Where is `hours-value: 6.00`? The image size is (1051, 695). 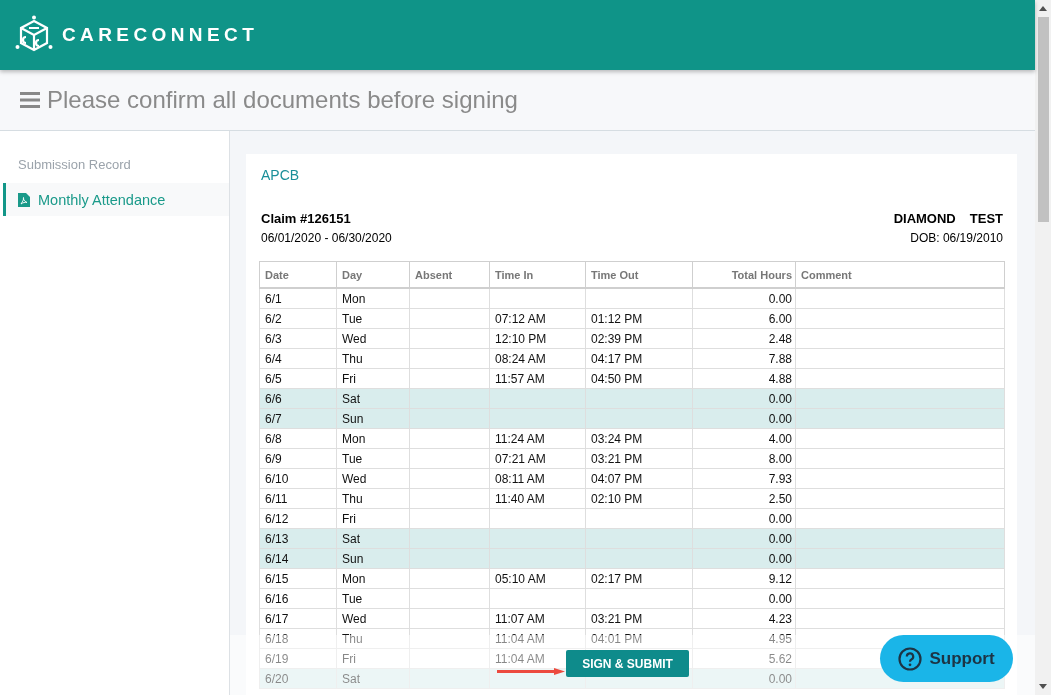
hours-value: 6.00 is located at coordinates (780, 318).